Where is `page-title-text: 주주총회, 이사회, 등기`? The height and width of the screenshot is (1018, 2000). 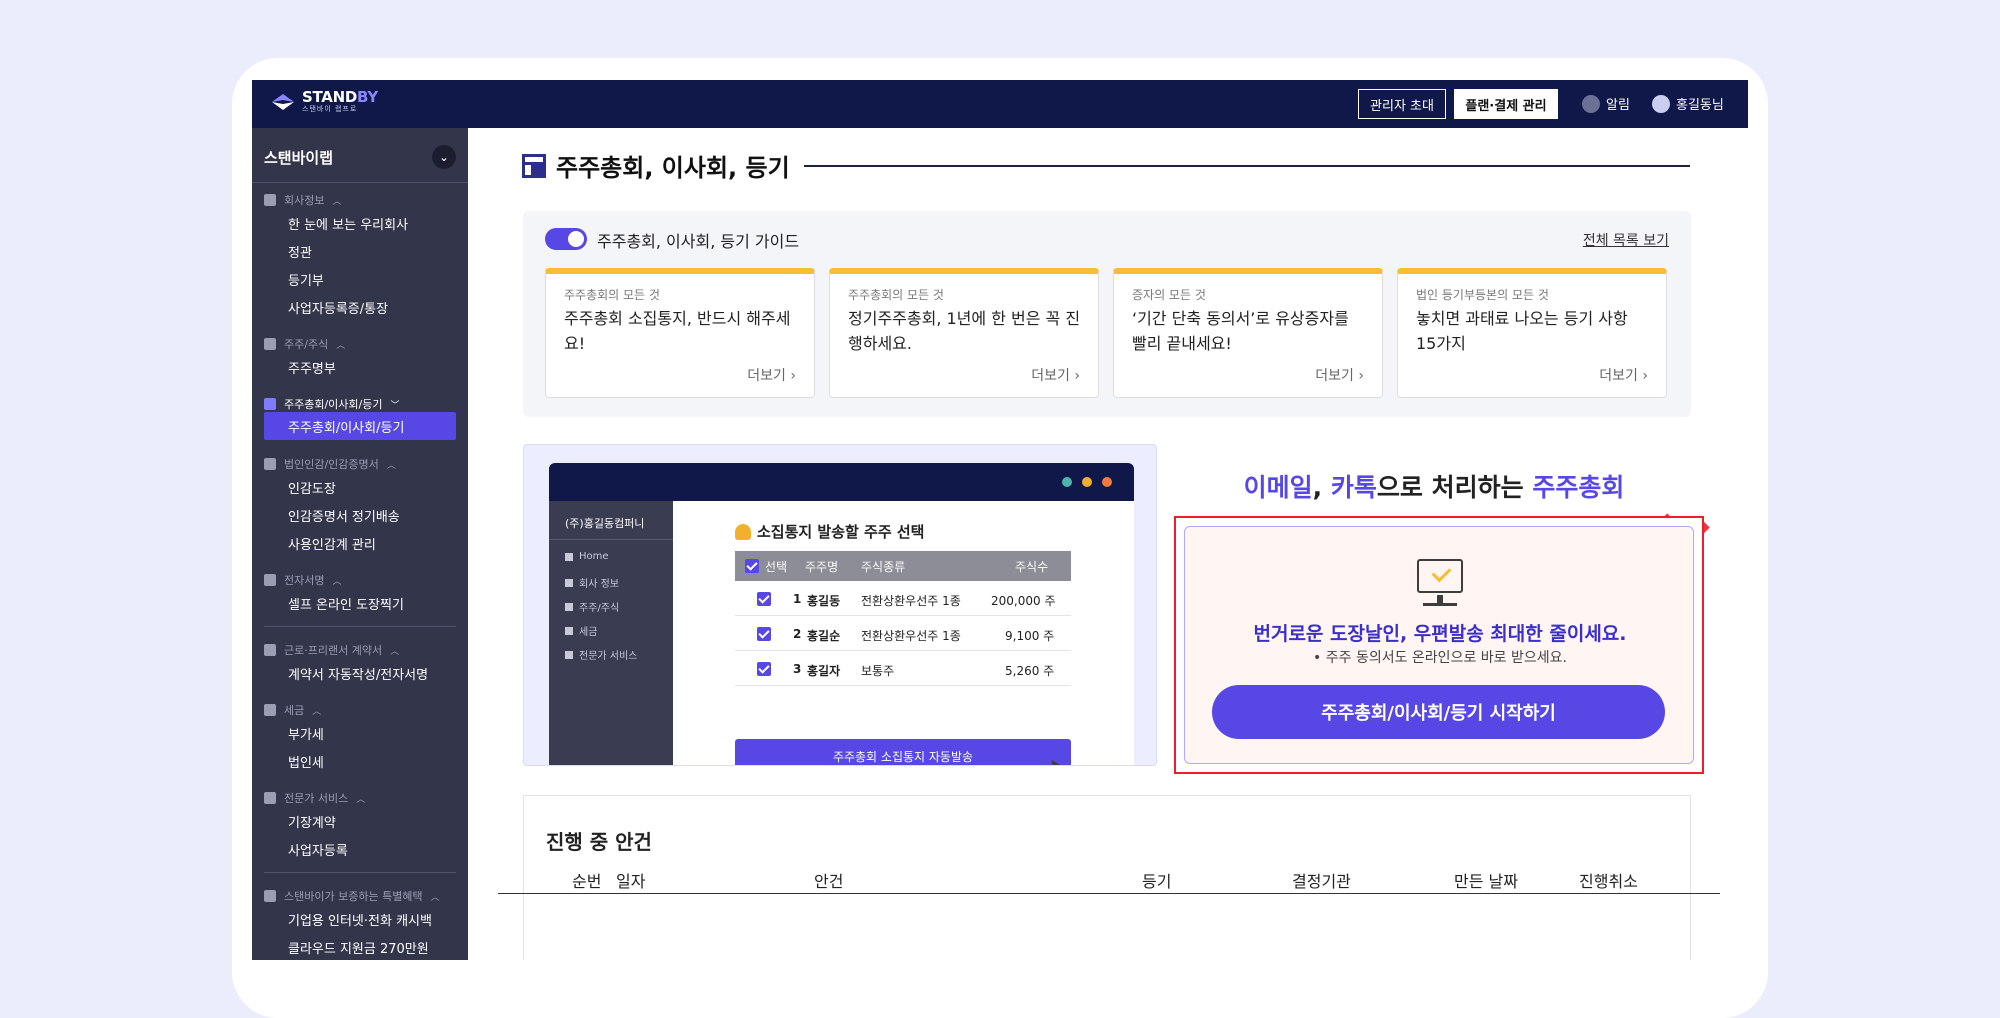
page-title-text: 주주총회, 이사회, 등기 is located at coordinates (673, 168).